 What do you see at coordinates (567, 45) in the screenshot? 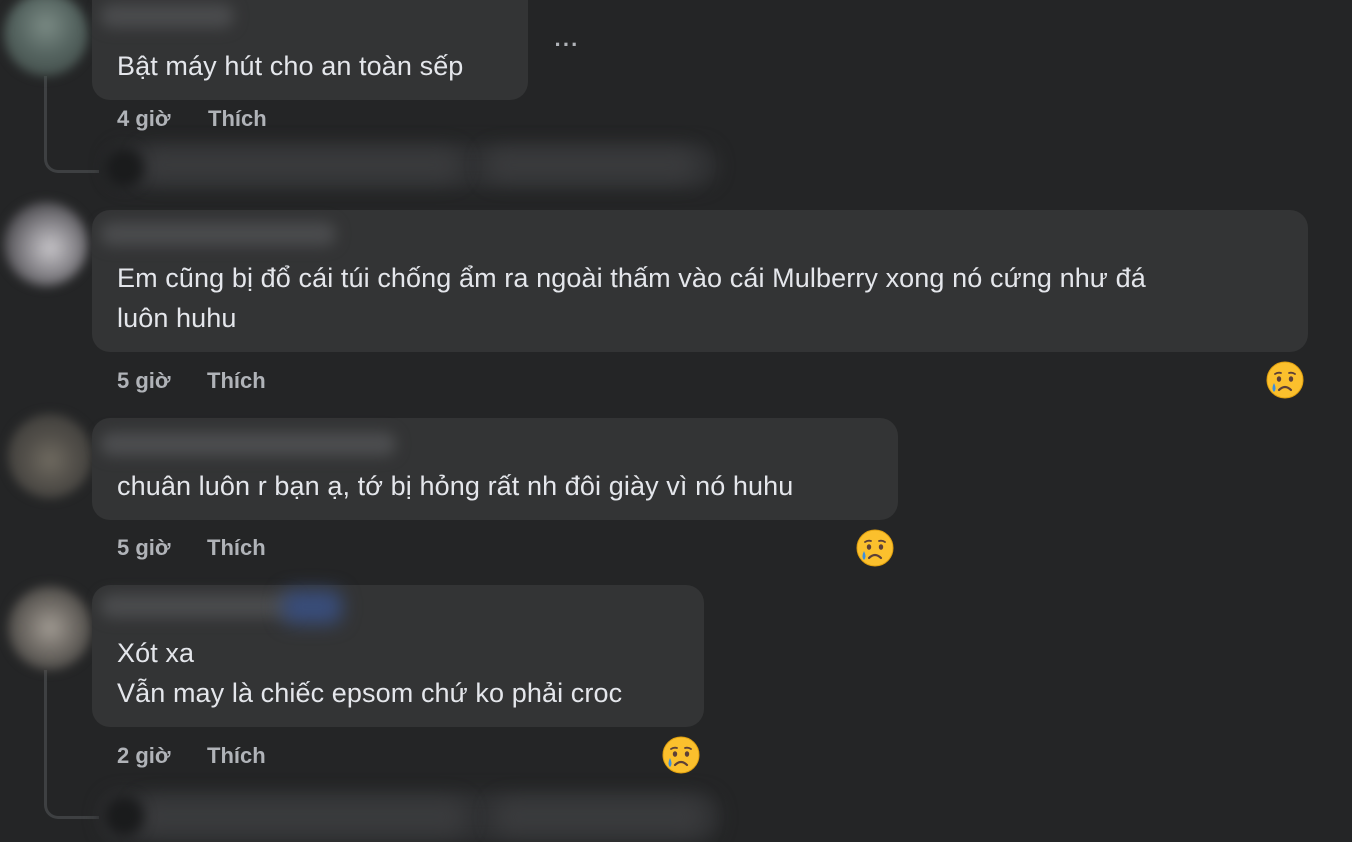
I see `more-options-icon: ···` at bounding box center [567, 45].